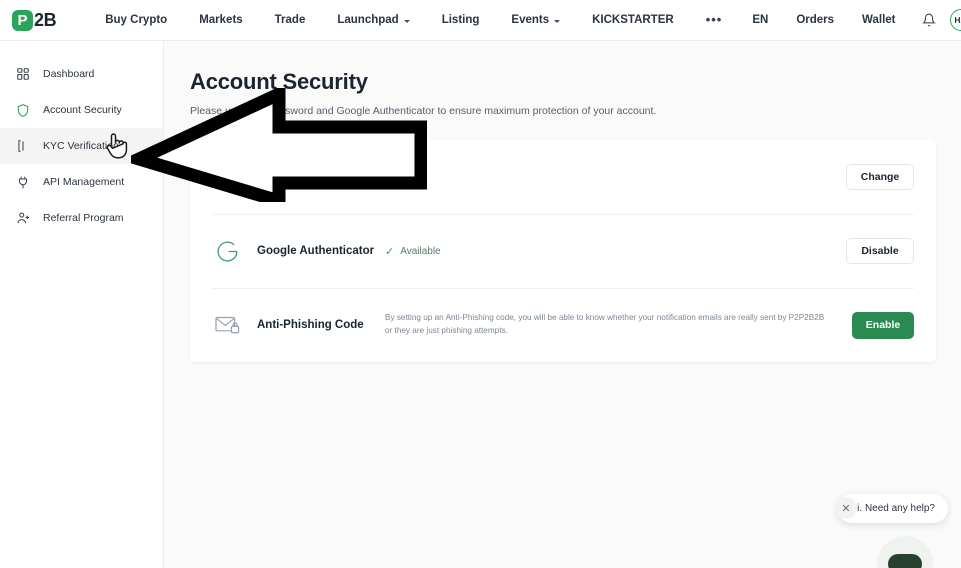  I want to click on sidebar-item-api-management: API Management, so click(81, 182).